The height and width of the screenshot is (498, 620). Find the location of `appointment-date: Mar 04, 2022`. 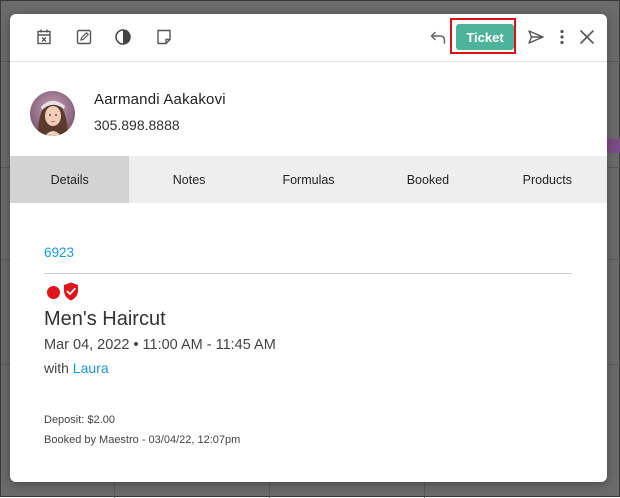

appointment-date: Mar 04, 2022 is located at coordinates (87, 345).